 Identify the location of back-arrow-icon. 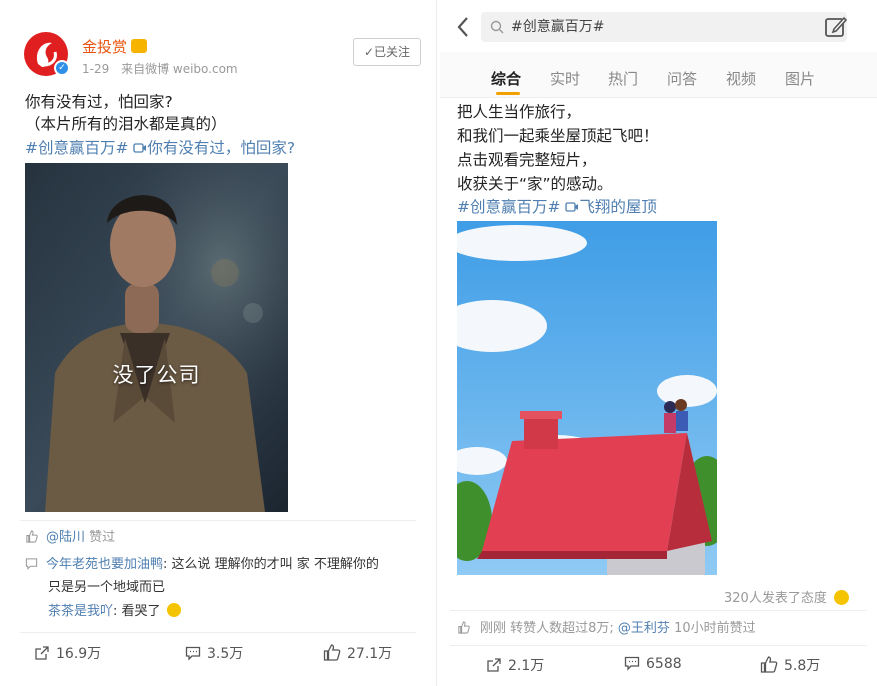
(463, 27).